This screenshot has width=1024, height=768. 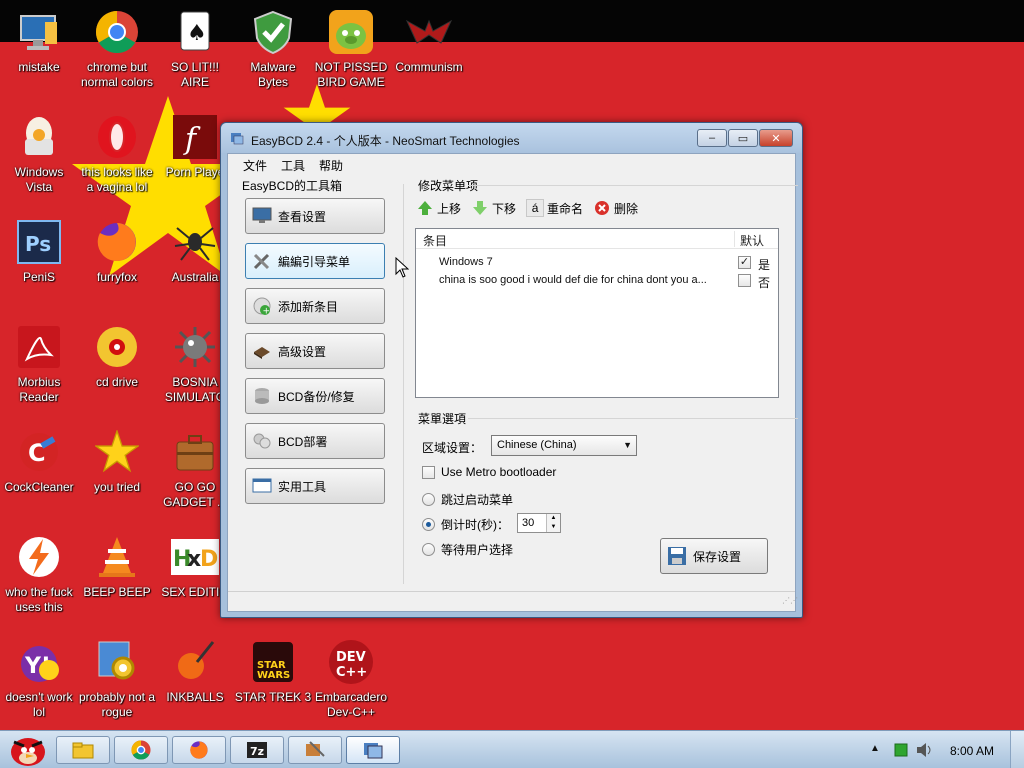 I want to click on desktop-icon-star-trek: STAR WARS STAR TREK 3, so click(x=273, y=671).